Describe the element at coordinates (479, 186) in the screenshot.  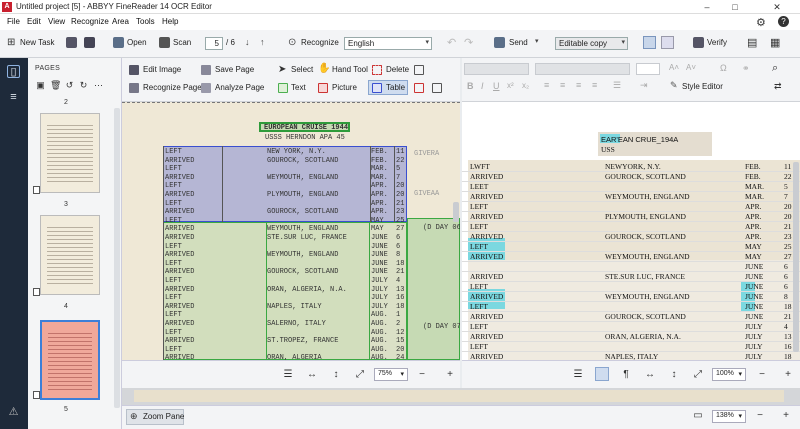
I see `table-cell: LEET` at that location.